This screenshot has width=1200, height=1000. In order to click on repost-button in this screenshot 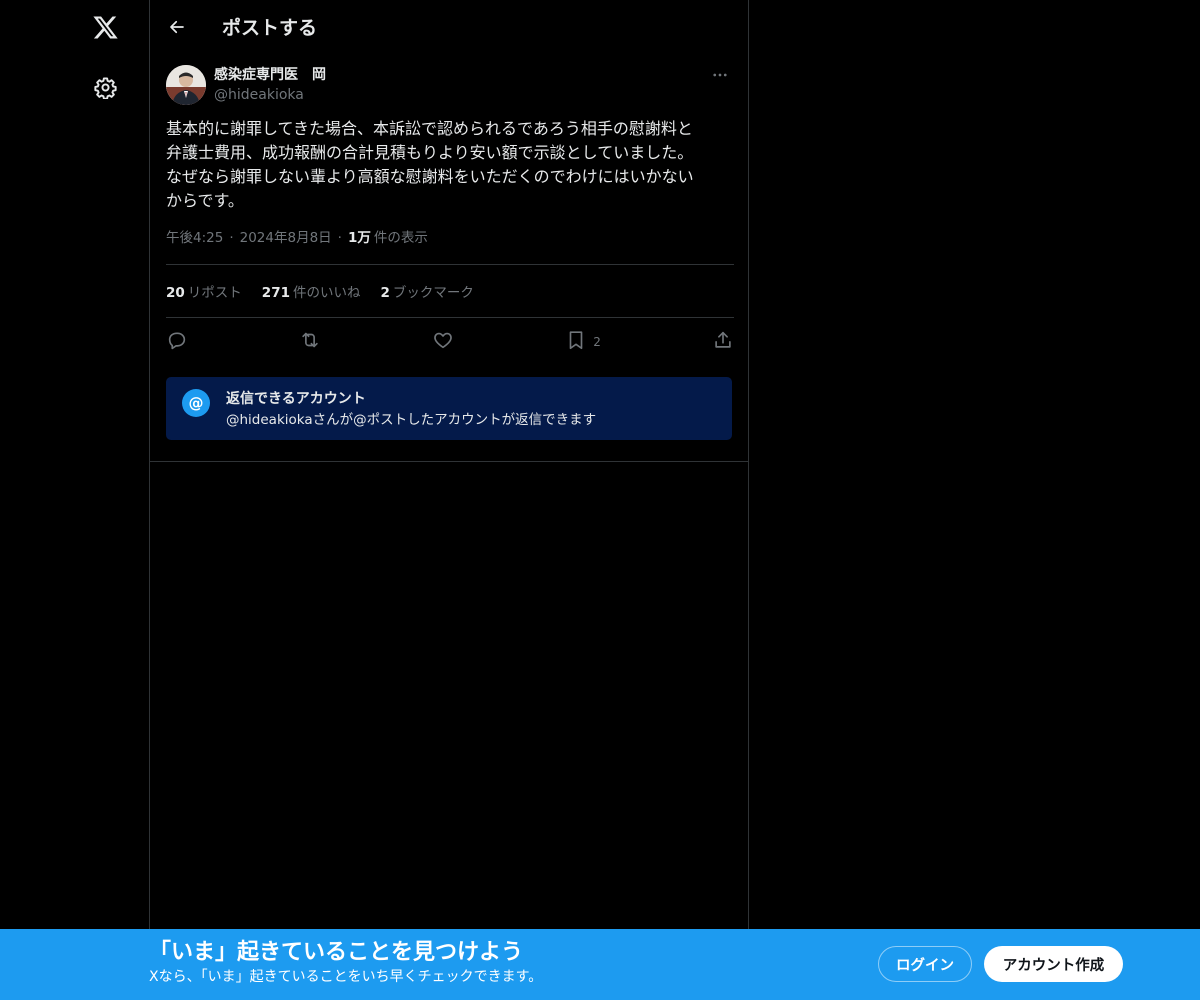, I will do `click(310, 342)`.